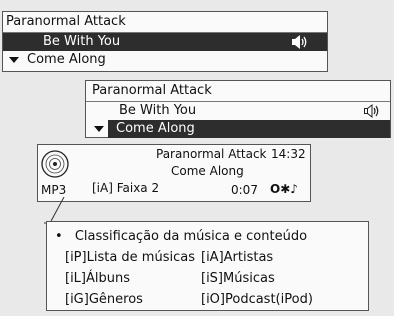  What do you see at coordinates (98, 278) in the screenshot?
I see `category-albums: [iL]Álbuns` at bounding box center [98, 278].